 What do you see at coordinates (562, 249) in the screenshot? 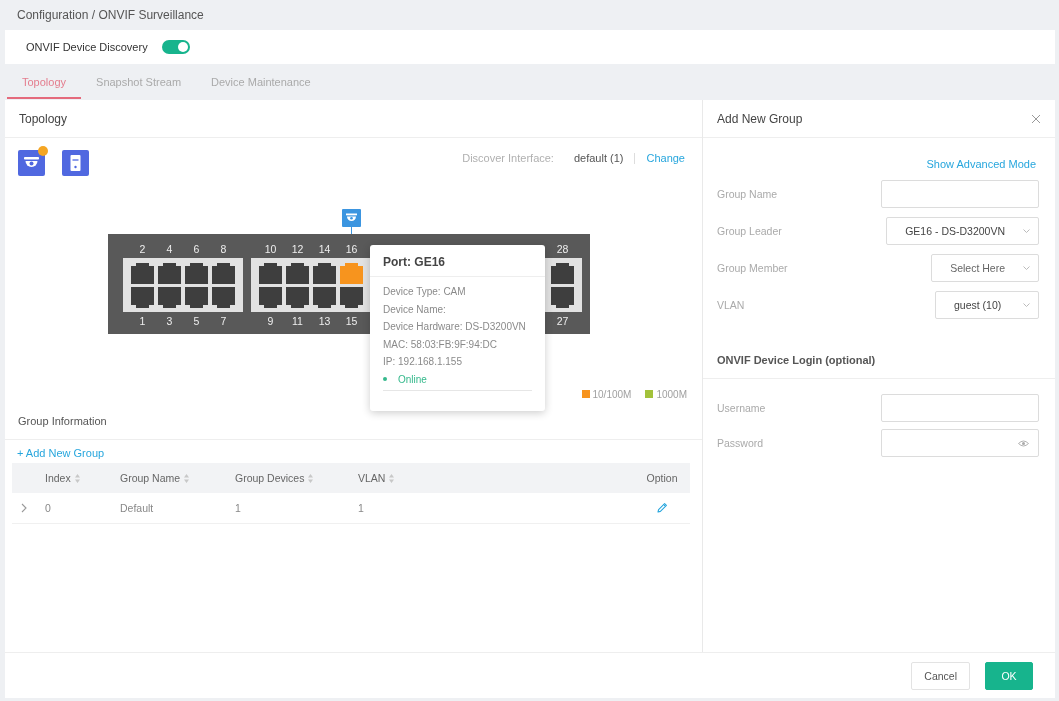
I see `port-number: 28` at bounding box center [562, 249].